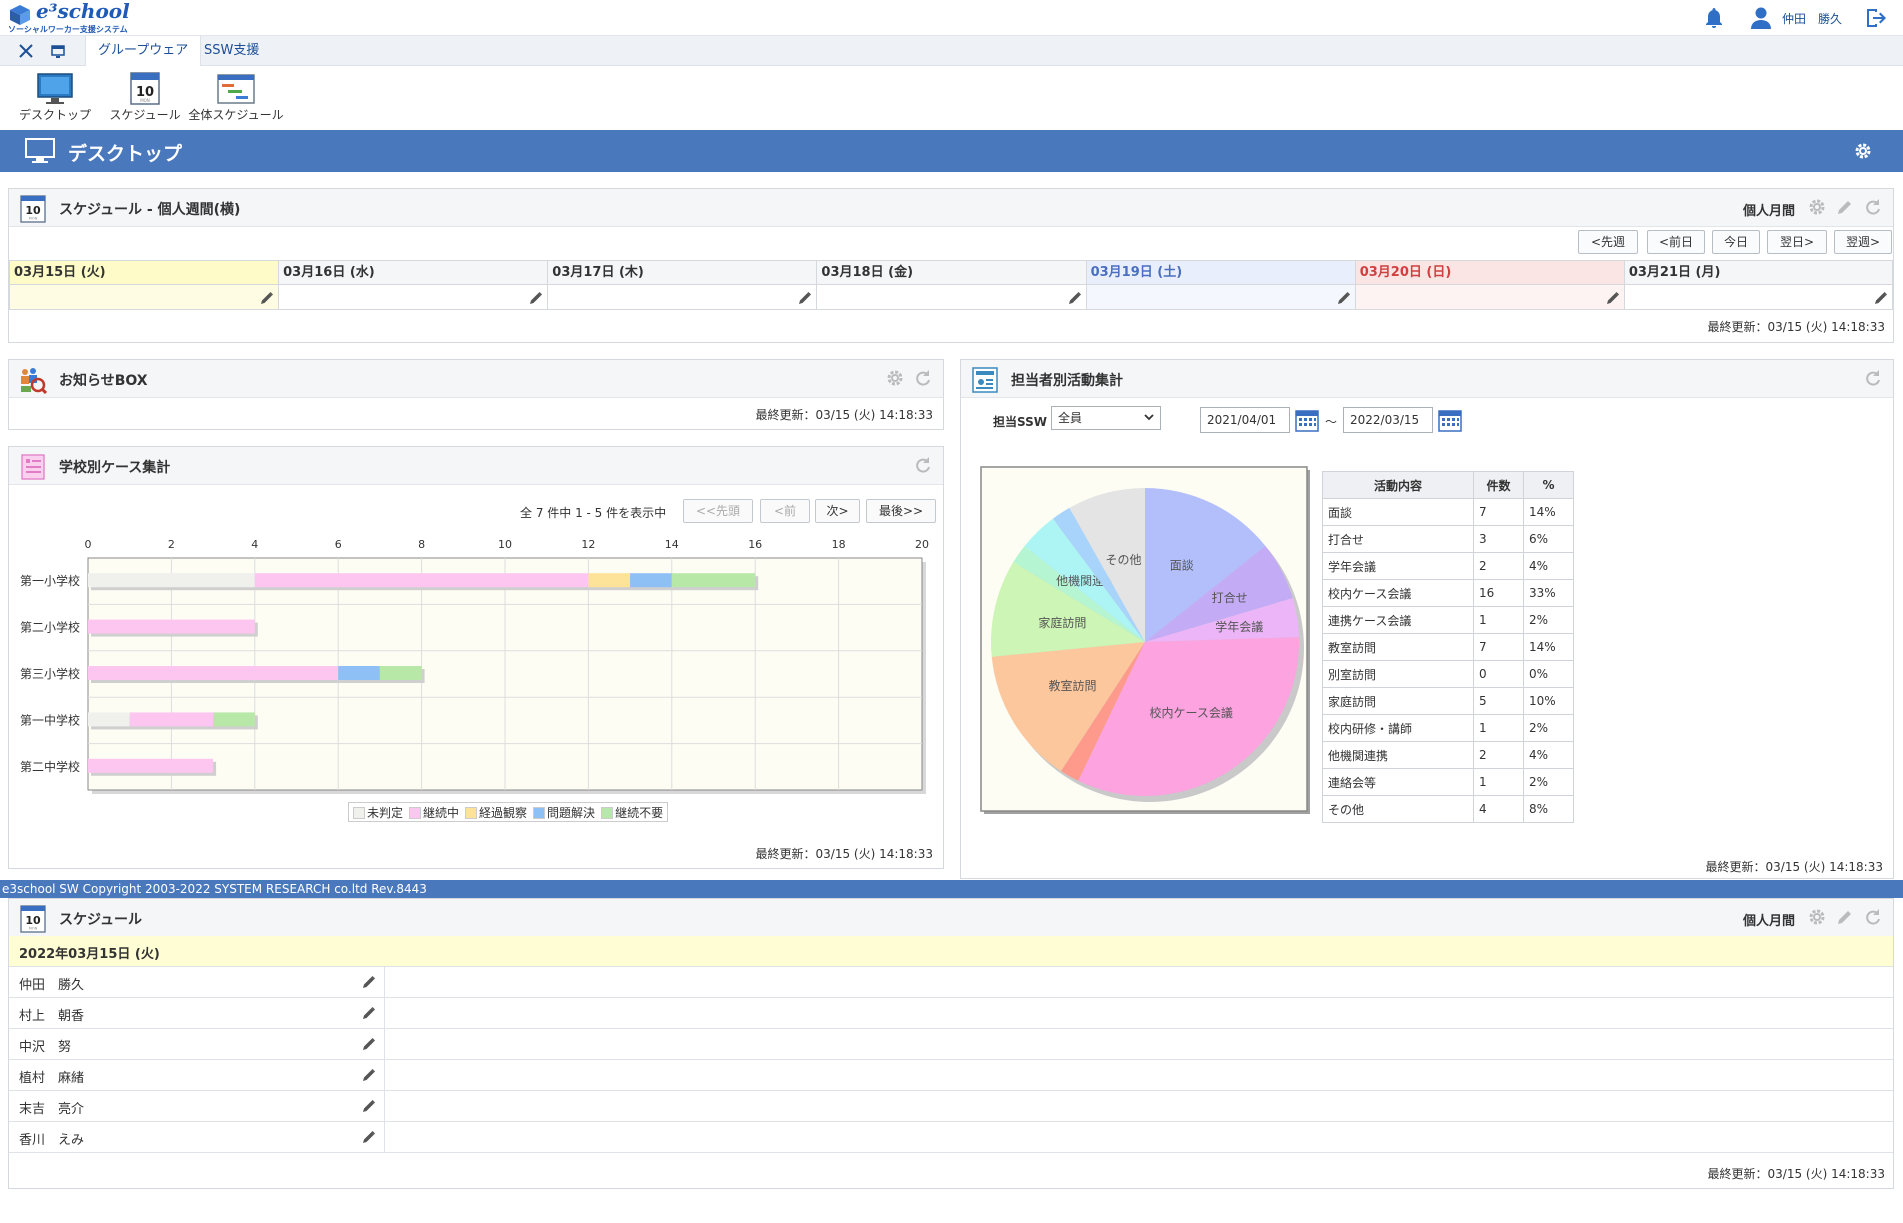 Image resolution: width=1903 pixels, height=1223 pixels. What do you see at coordinates (1245, 420) in the screenshot?
I see `date-from-input: 2021/04/01` at bounding box center [1245, 420].